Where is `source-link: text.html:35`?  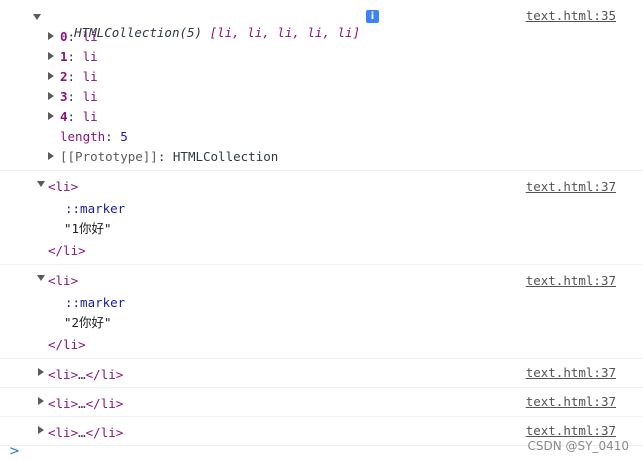
source-link: text.html:35 is located at coordinates (571, 15).